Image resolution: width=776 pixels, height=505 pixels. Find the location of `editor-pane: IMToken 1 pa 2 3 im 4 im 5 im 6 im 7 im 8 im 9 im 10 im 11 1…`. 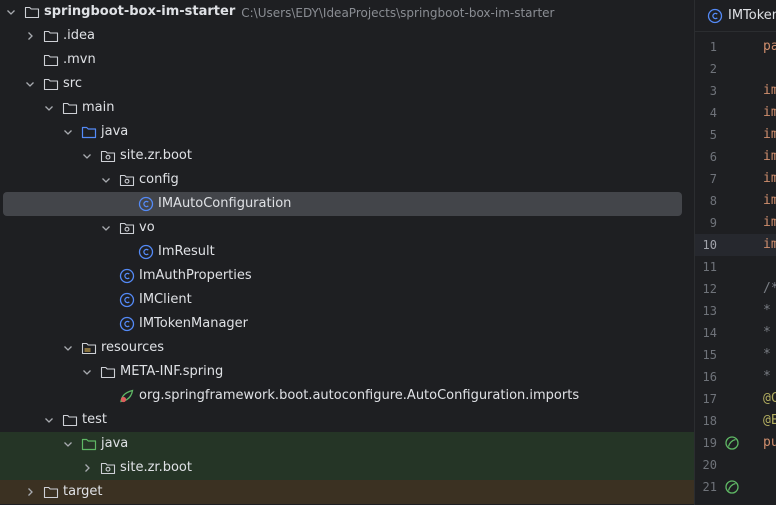

editor-pane: IMToken 1 pa 2 3 im 4 im 5 im 6 im 7 im 8 im 9 im 10 im 11 1… is located at coordinates (735, 252).